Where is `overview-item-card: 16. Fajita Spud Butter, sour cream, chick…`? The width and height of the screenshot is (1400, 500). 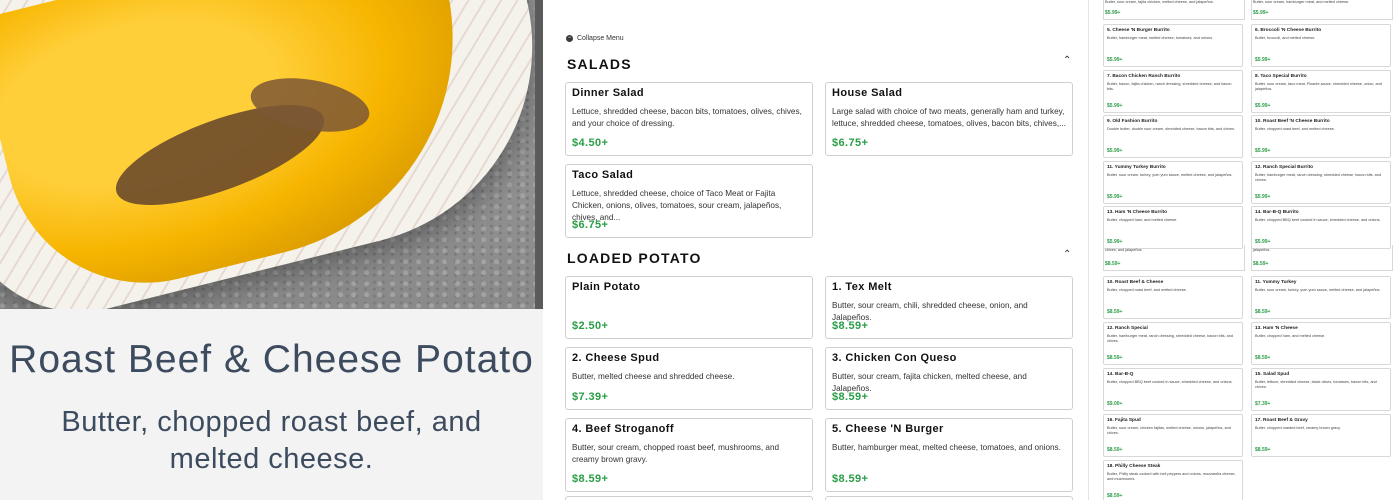
overview-item-card: 16. Fajita Spud Butter, sour cream, chick… is located at coordinates (1173, 435).